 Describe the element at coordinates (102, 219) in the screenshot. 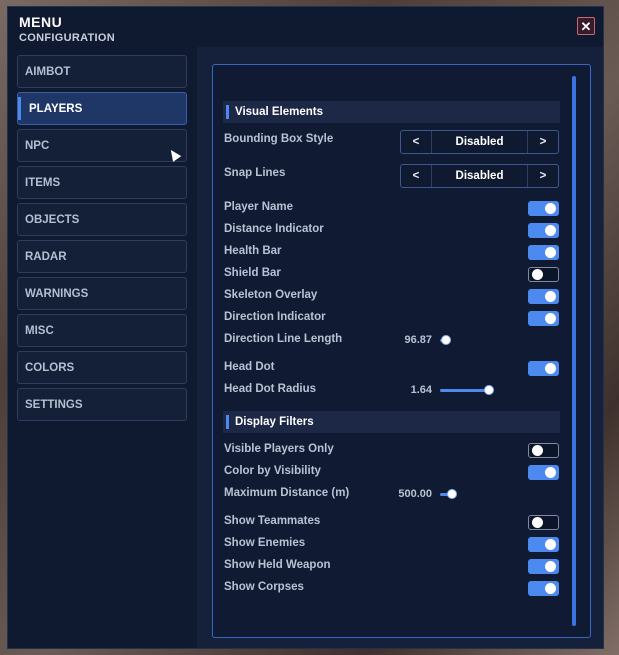

I see `nav-item-objects: OBJECTS` at that location.